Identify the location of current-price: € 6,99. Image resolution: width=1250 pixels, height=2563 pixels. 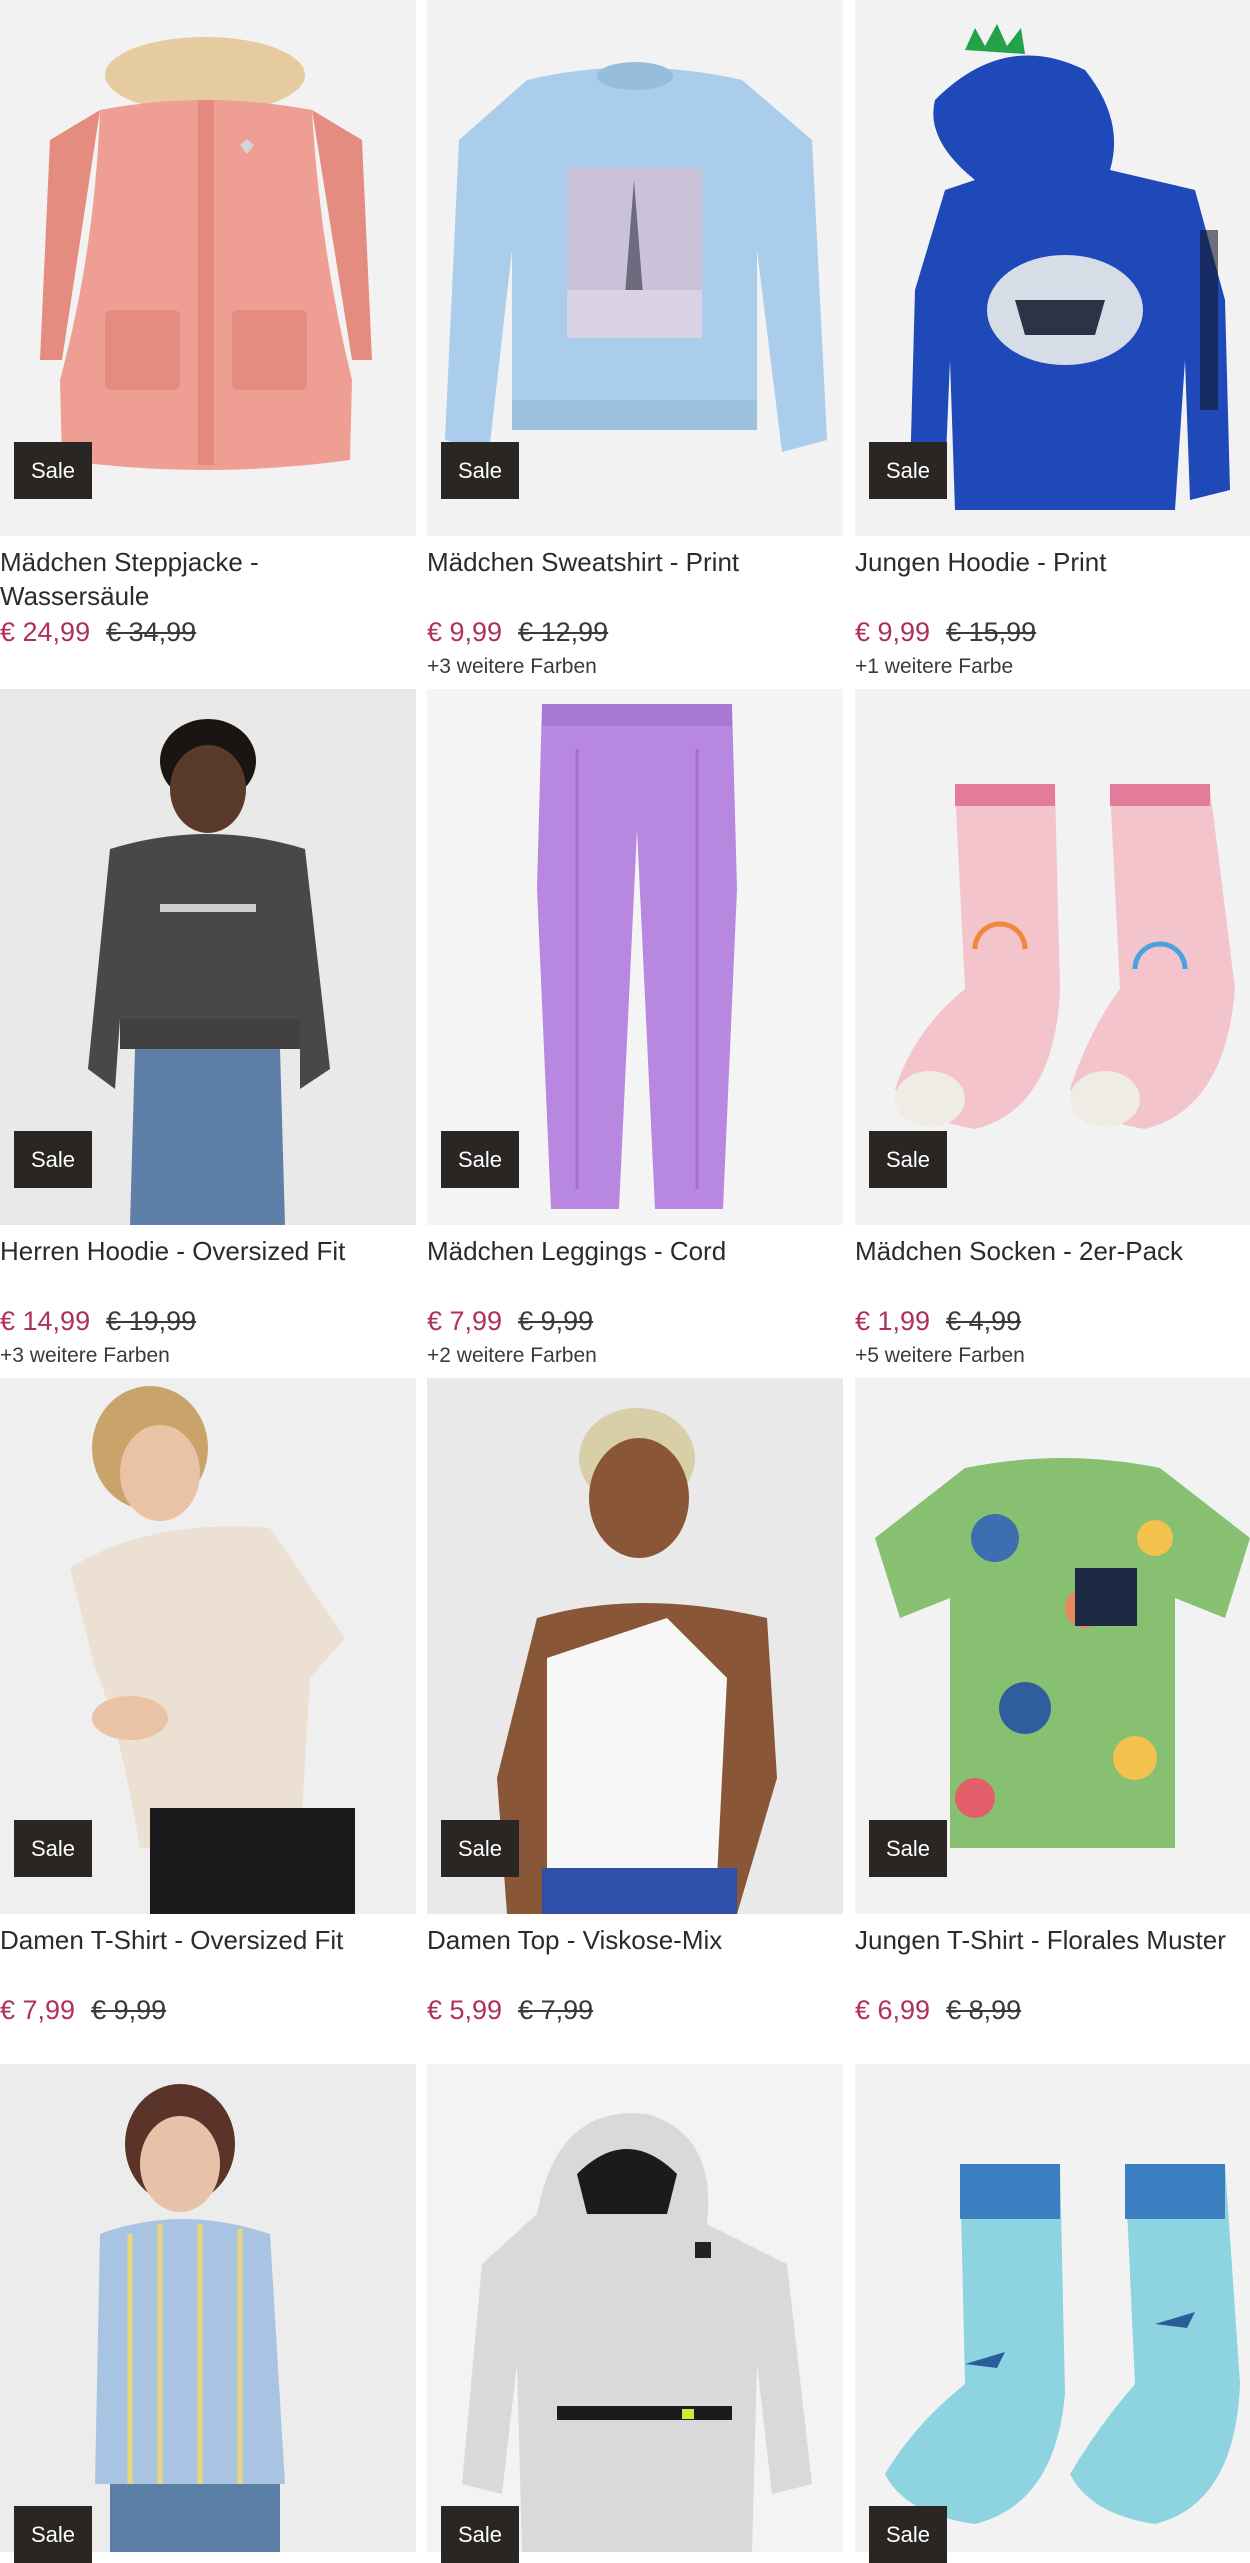
(893, 2010).